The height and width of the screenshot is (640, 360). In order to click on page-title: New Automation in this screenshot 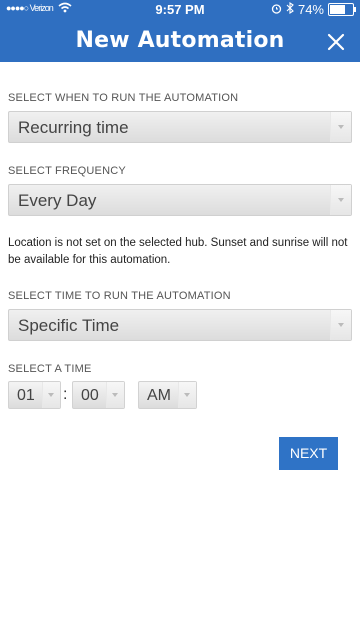, I will do `click(180, 40)`.